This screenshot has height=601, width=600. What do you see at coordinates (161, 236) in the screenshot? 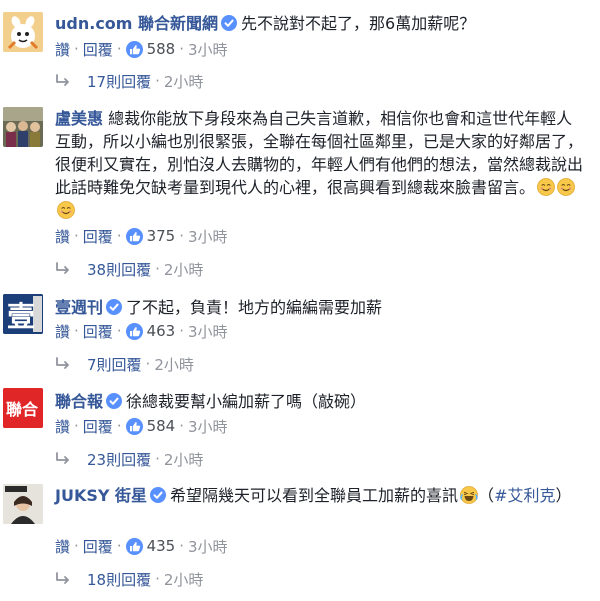
I see `like-count: 375` at bounding box center [161, 236].